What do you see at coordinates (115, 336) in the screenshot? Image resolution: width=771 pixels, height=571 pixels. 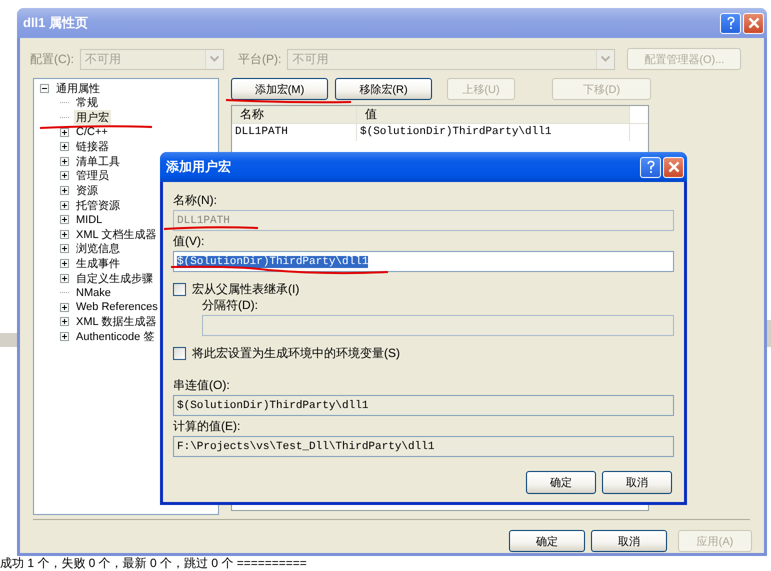 I see `tree-item: Authenticode 签` at bounding box center [115, 336].